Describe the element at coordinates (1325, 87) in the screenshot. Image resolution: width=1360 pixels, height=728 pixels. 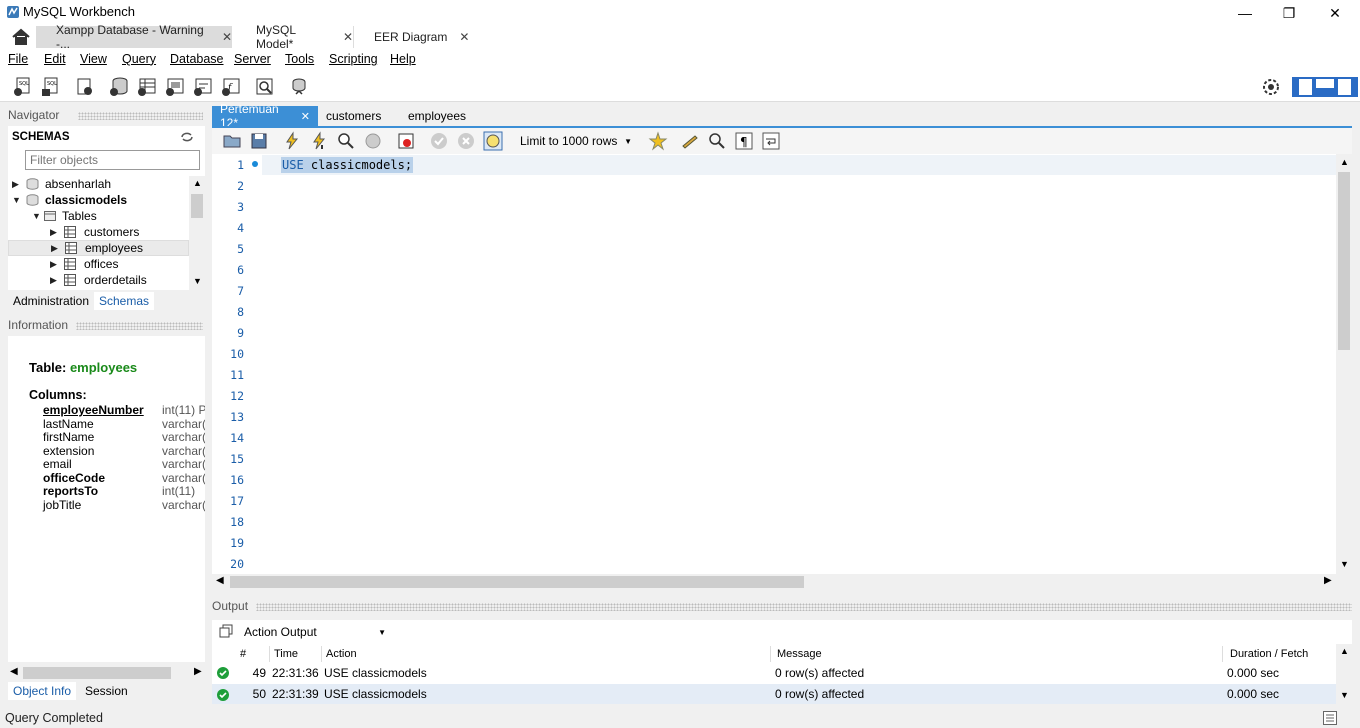
I see `layout-toggle-icons` at that location.